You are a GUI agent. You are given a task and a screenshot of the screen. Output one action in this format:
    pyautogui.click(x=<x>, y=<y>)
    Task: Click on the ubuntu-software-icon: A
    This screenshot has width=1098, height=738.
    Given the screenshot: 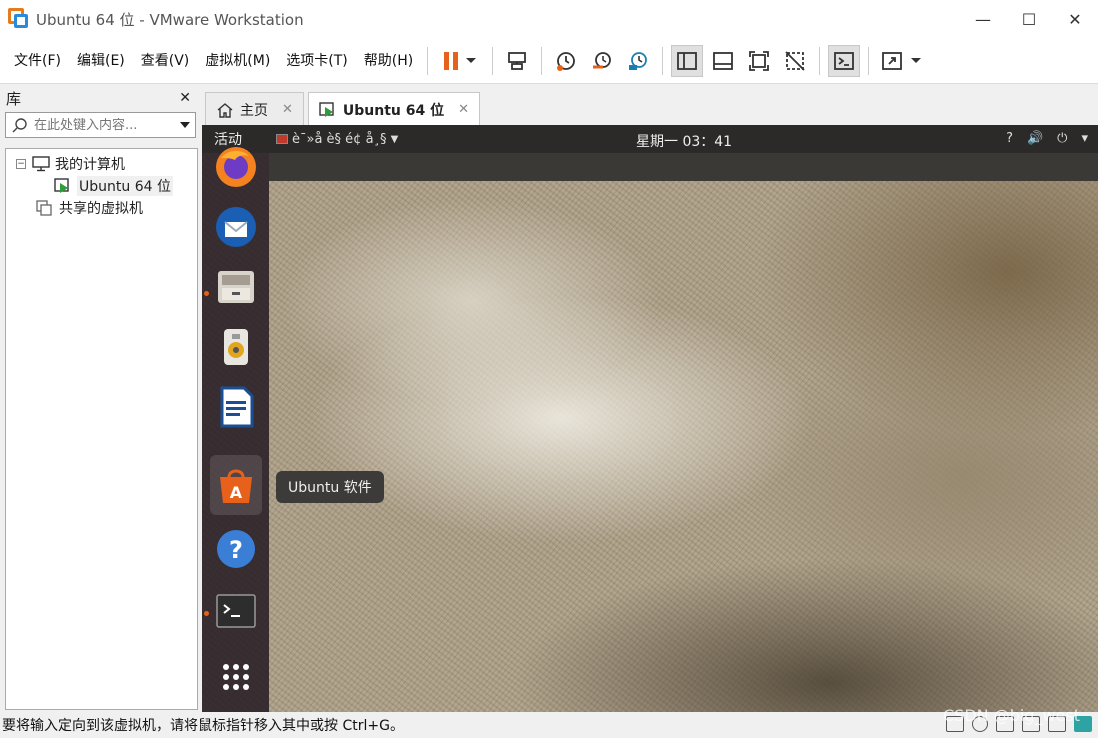 What is the action you would take?
    pyautogui.click(x=236, y=485)
    